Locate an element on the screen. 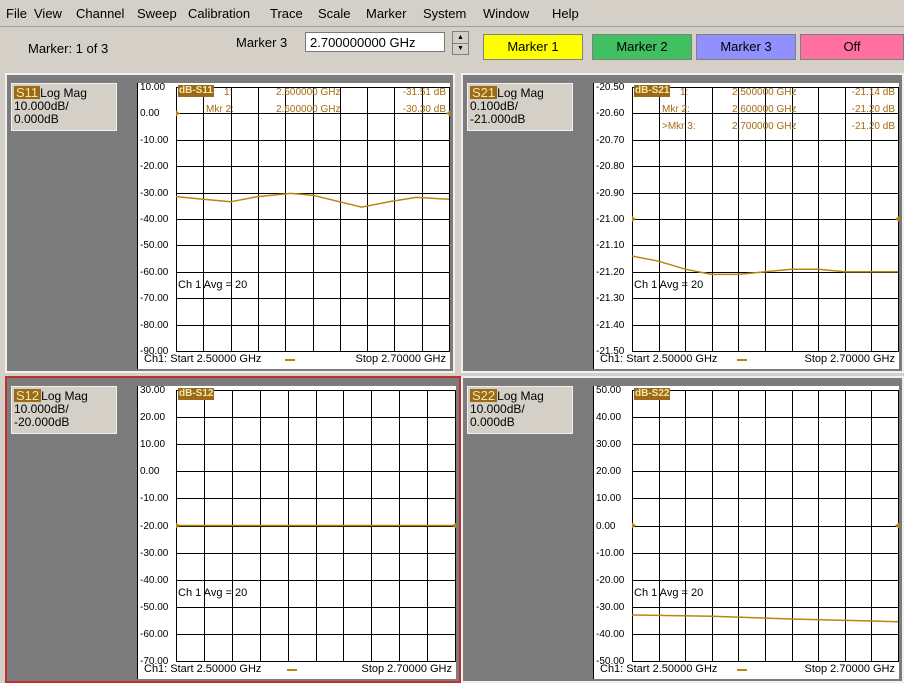  trace-label-box: S12 Log Mag 10.000dB/-20.000dB is located at coordinates (64, 410).